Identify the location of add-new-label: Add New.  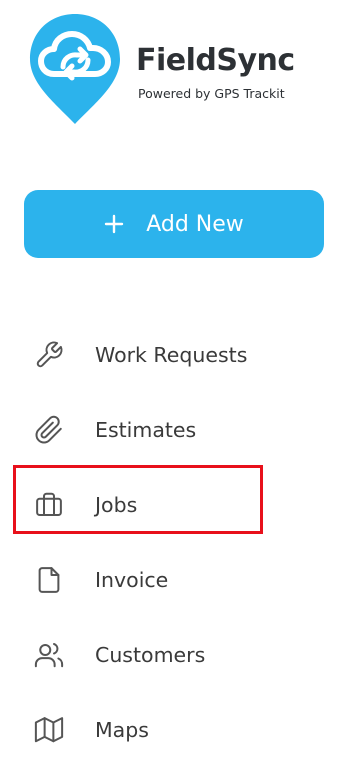
(195, 224).